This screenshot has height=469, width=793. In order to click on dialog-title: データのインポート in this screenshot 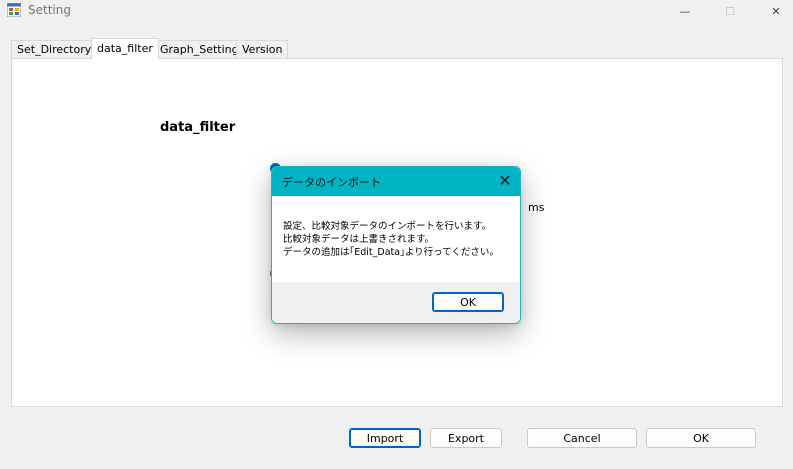, I will do `click(331, 182)`.